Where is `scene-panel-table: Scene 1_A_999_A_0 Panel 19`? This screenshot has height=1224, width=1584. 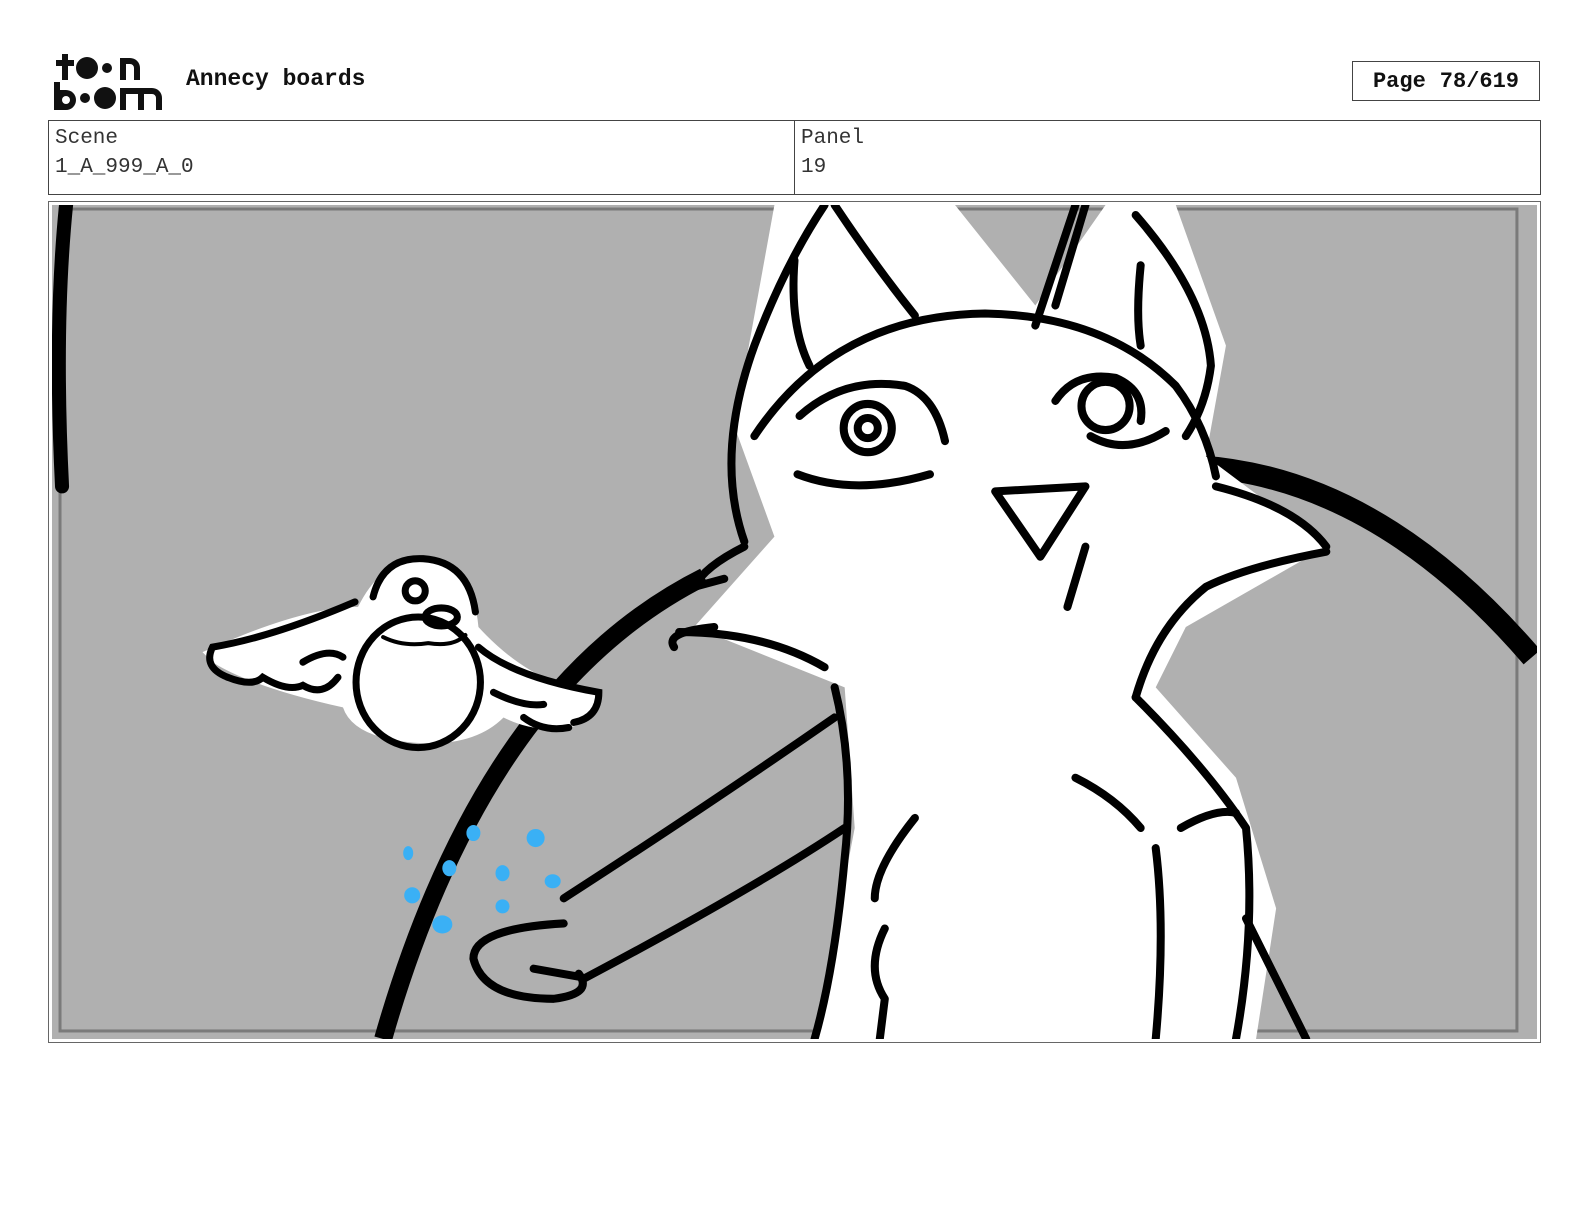 scene-panel-table: Scene 1_A_999_A_0 Panel 19 is located at coordinates (794, 157).